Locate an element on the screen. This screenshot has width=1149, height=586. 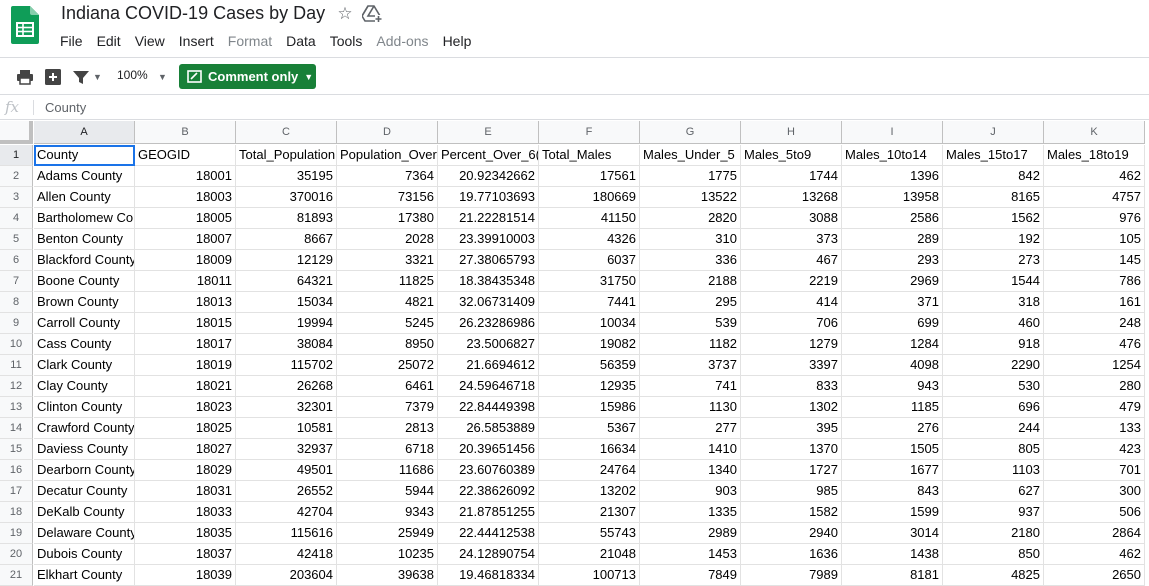
cell-i6: 293 is located at coordinates (892, 260).